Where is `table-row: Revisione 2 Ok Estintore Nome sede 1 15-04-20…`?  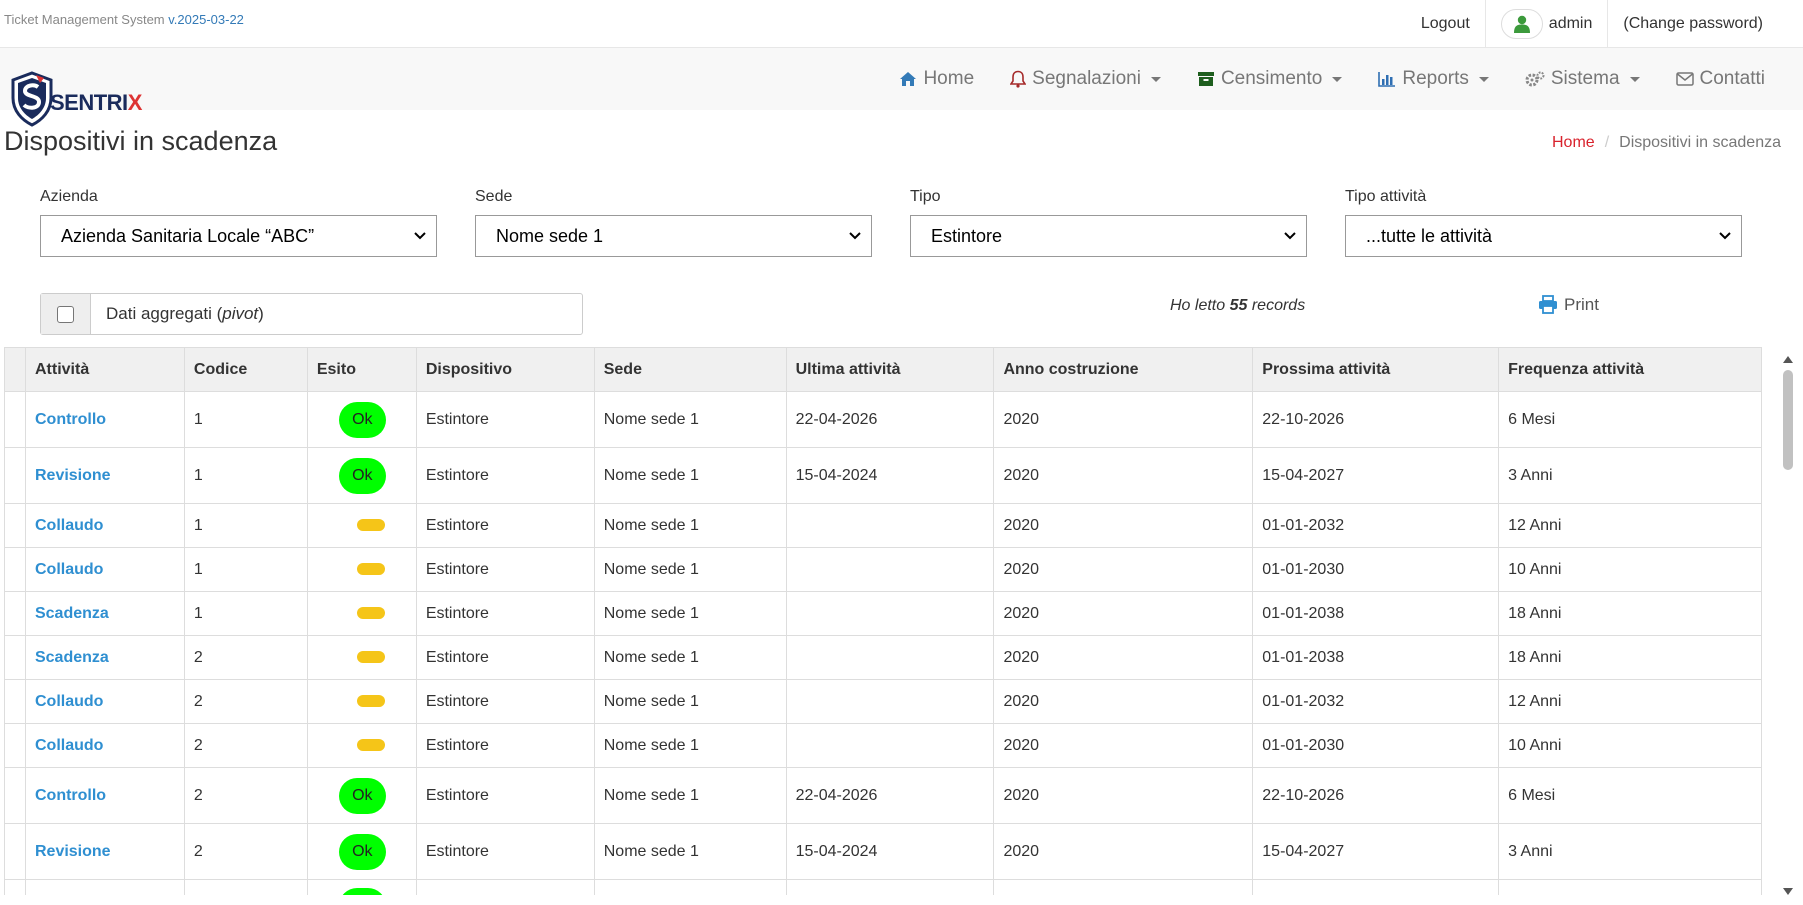
table-row: Revisione 2 Ok Estintore Nome sede 1 15-04-20… is located at coordinates (883, 851).